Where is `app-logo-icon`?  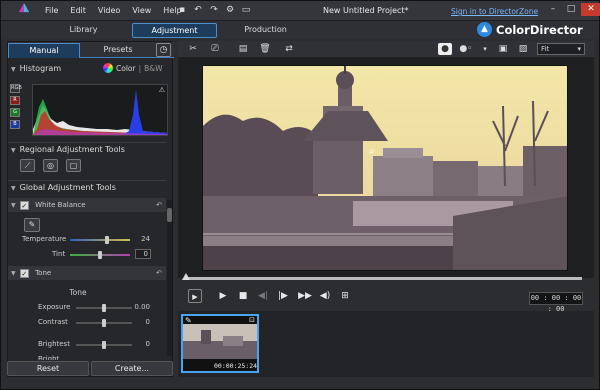
app-logo-icon is located at coordinates (24, 8).